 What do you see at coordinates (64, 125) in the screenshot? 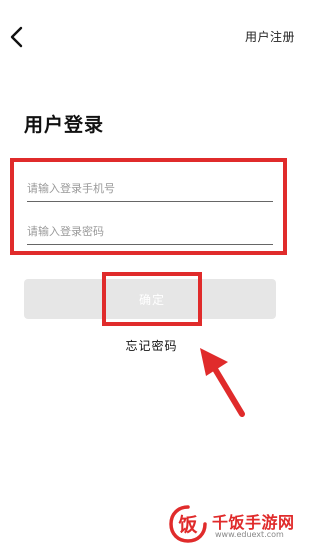
I see `page-title: 用户登录` at bounding box center [64, 125].